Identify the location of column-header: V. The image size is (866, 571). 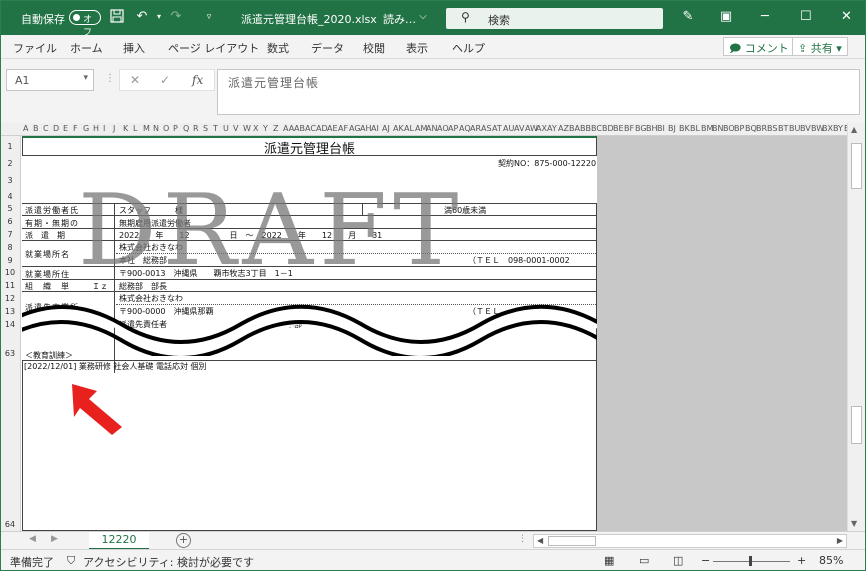
(235, 128).